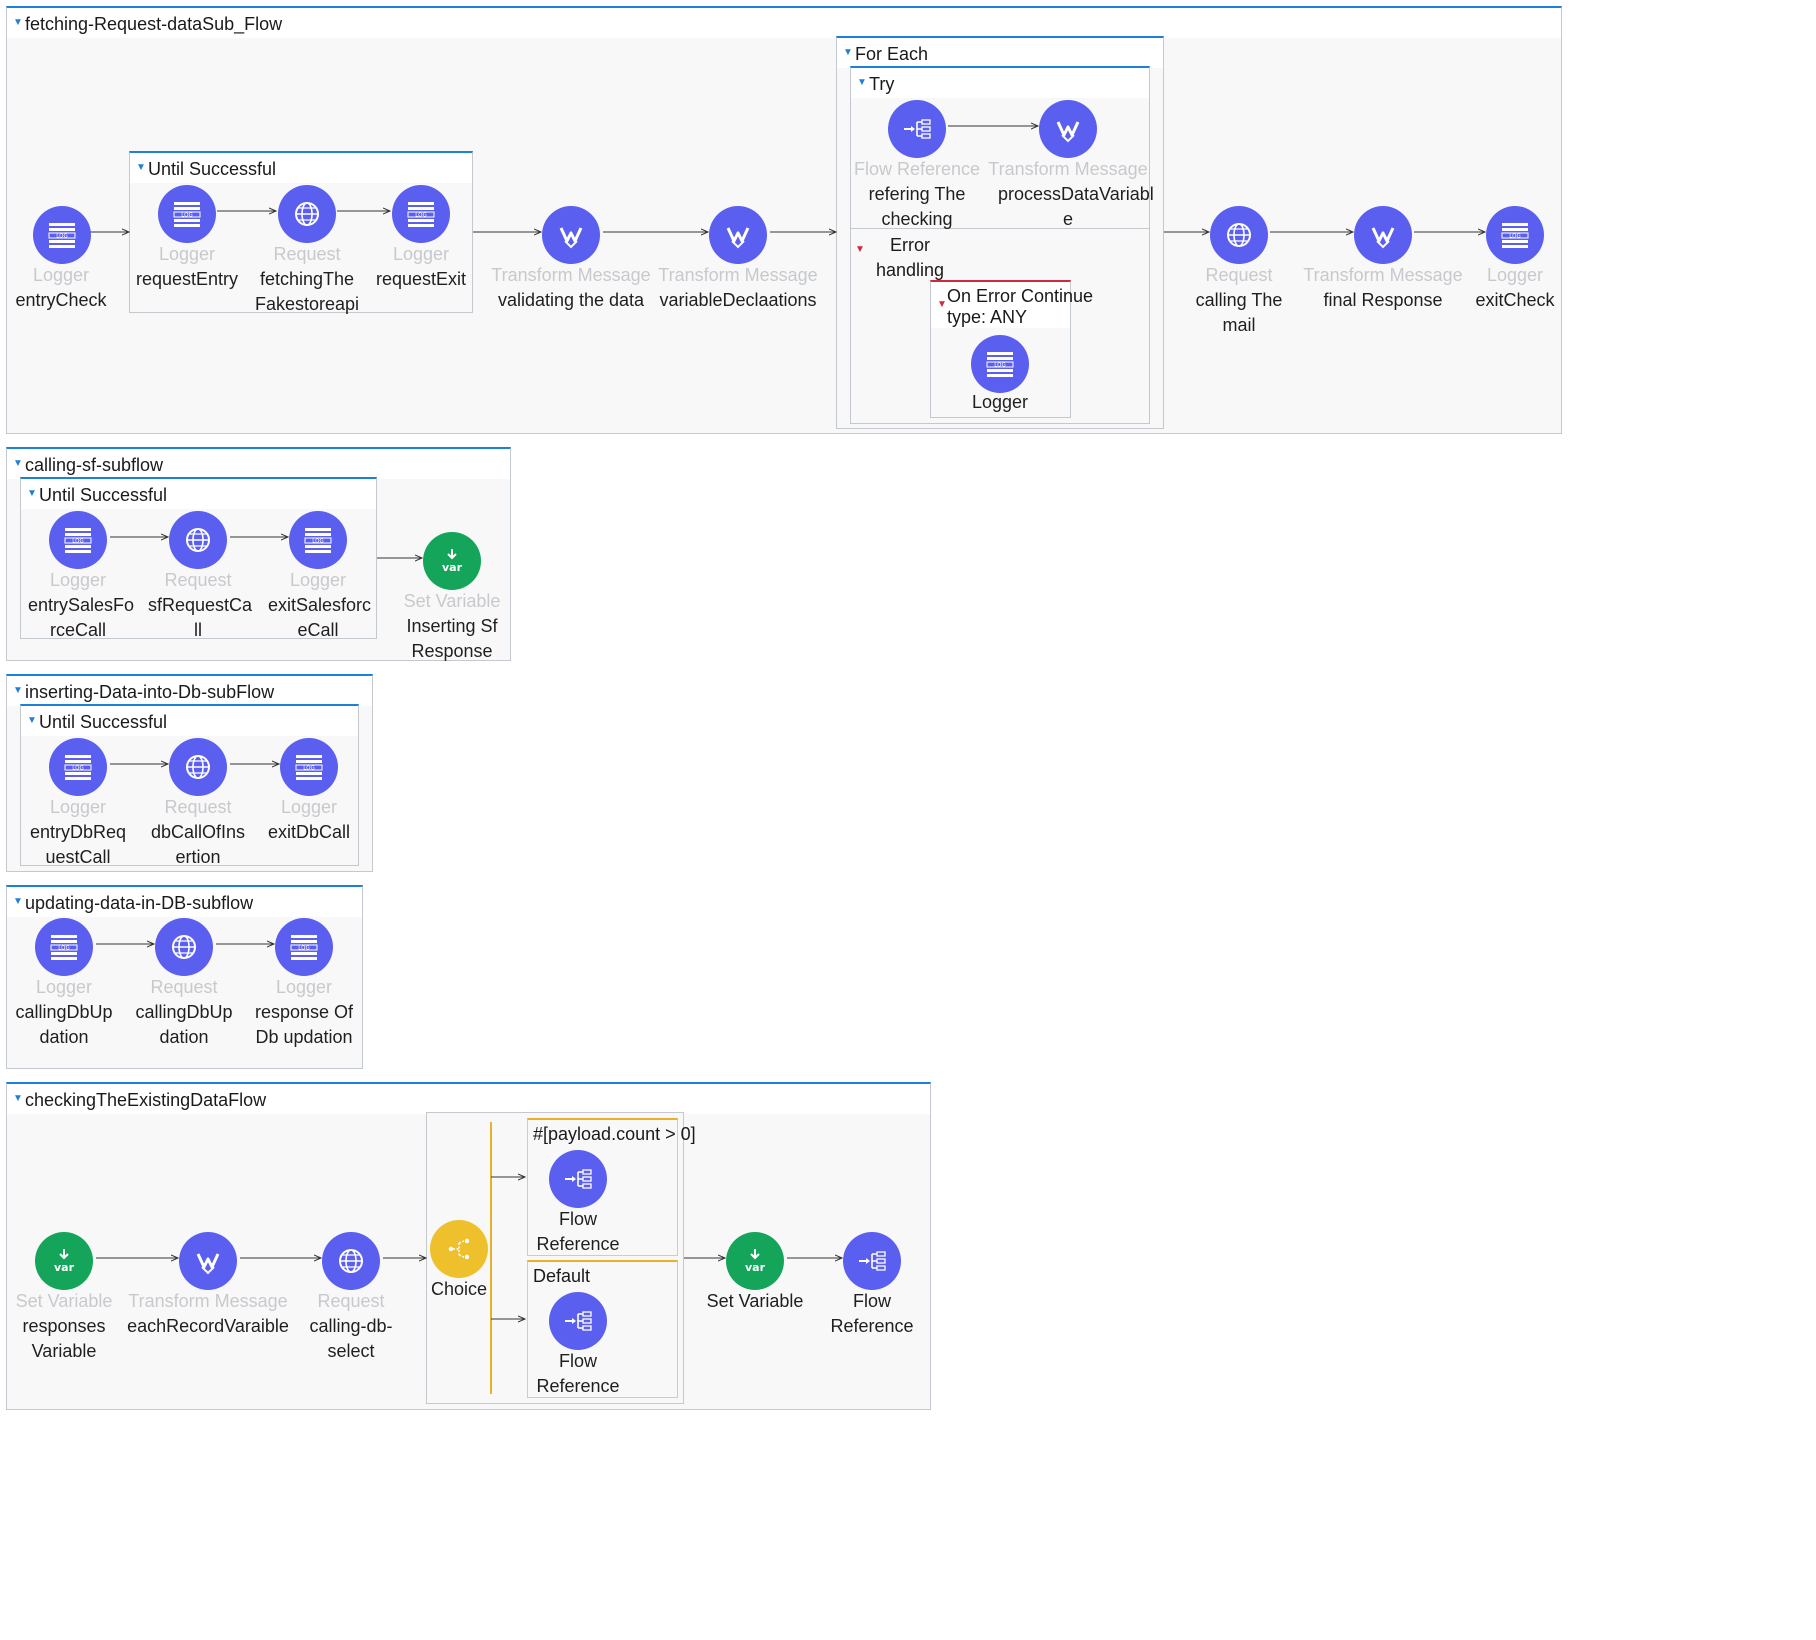 The width and height of the screenshot is (1816, 1640). Describe the element at coordinates (64, 1267) in the screenshot. I see `svg-text: var` at that location.